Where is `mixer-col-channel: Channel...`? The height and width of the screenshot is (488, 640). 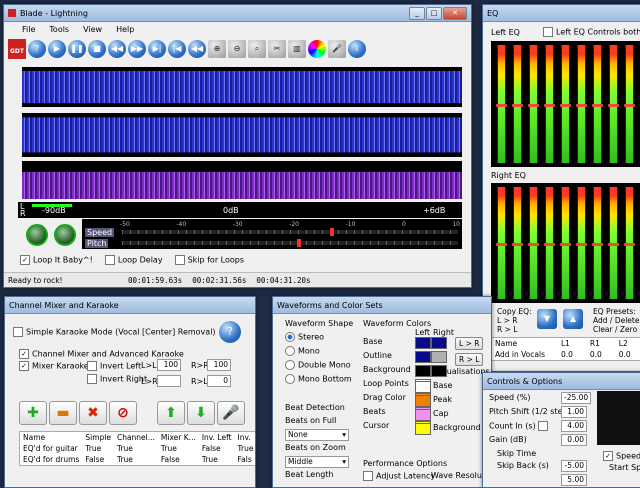 mixer-col-channel: Channel... is located at coordinates (136, 438).